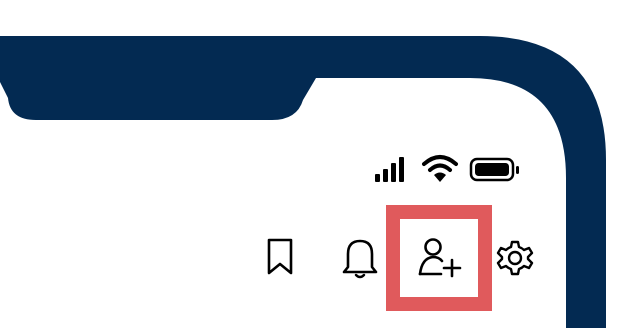 The width and height of the screenshot is (642, 328). What do you see at coordinates (280, 257) in the screenshot?
I see `bookmark-icon` at bounding box center [280, 257].